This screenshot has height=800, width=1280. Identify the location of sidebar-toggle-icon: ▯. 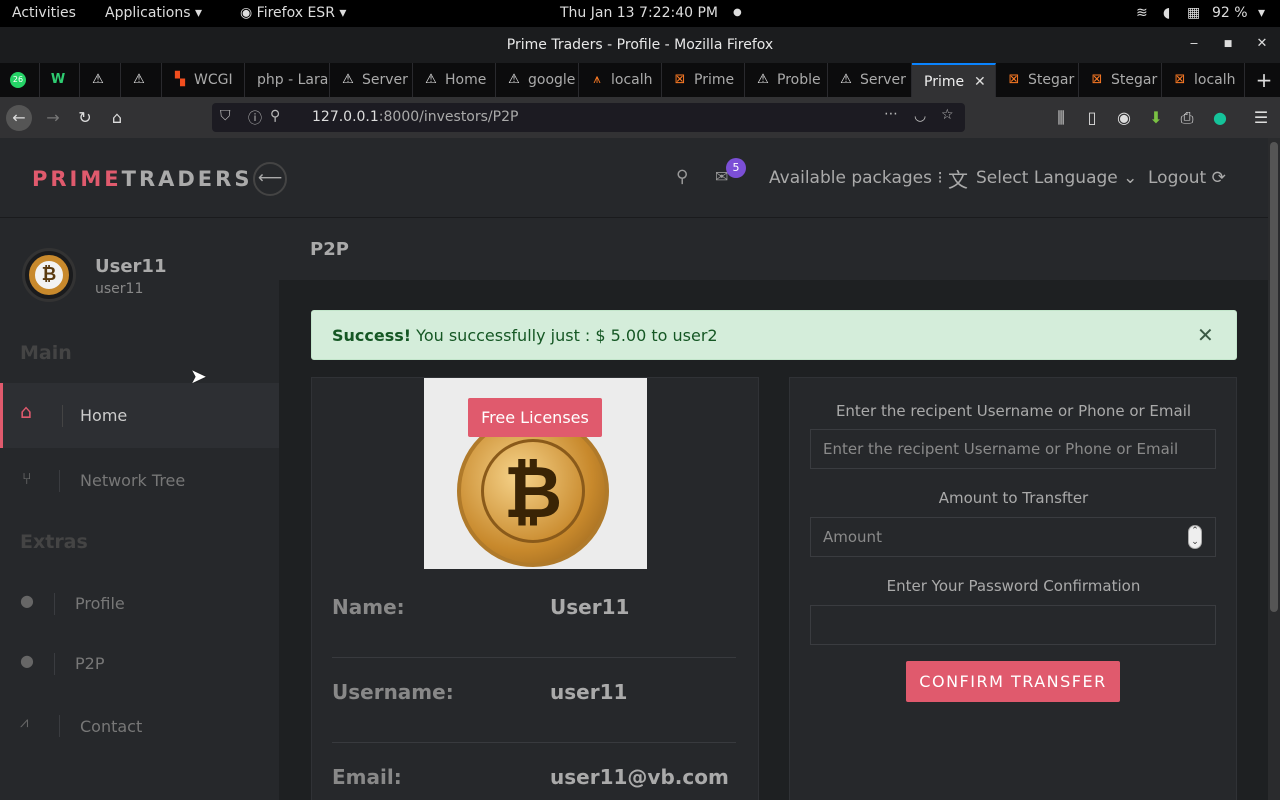
(1092, 118).